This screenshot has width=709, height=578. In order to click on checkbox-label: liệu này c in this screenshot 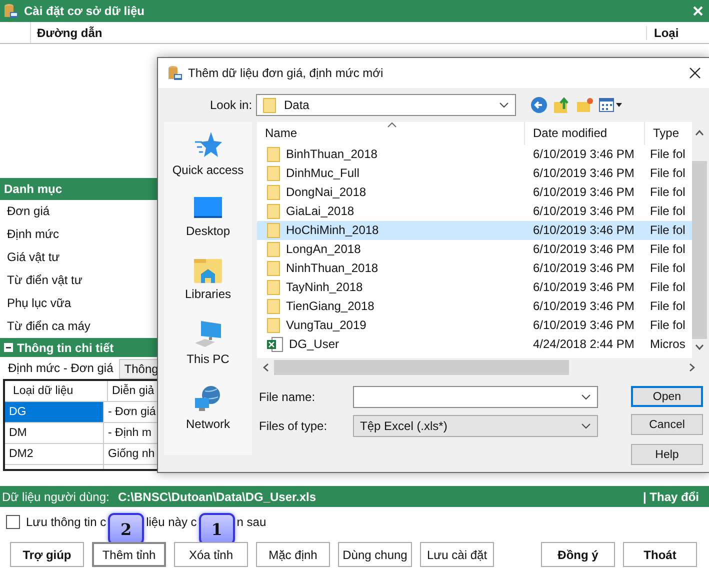, I will do `click(171, 522)`.